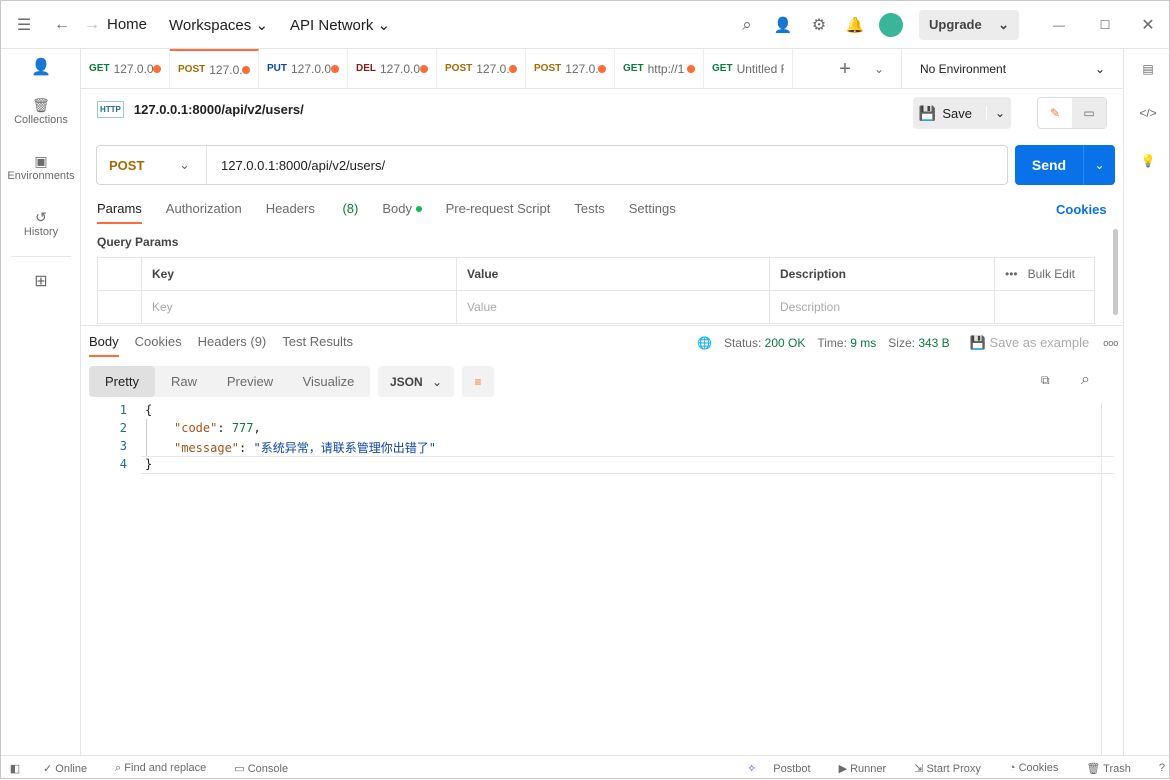 The height and width of the screenshot is (780, 1170). I want to click on new-tab-icon: +, so click(845, 69).